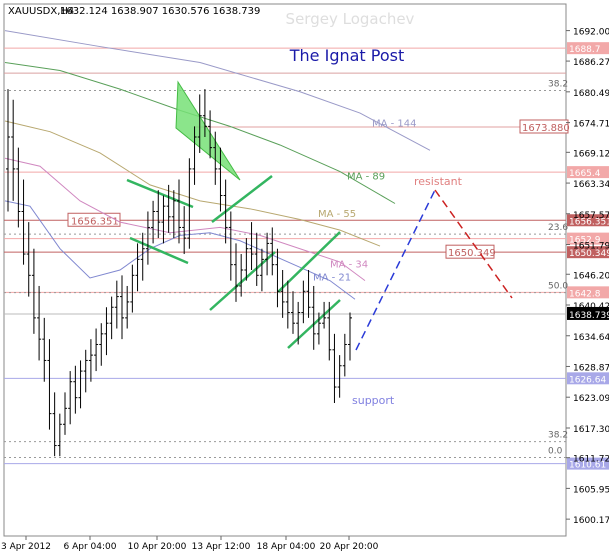  Describe the element at coordinates (472, 253) in the screenshot. I see `level-label-1650: 1650.349` at that location.